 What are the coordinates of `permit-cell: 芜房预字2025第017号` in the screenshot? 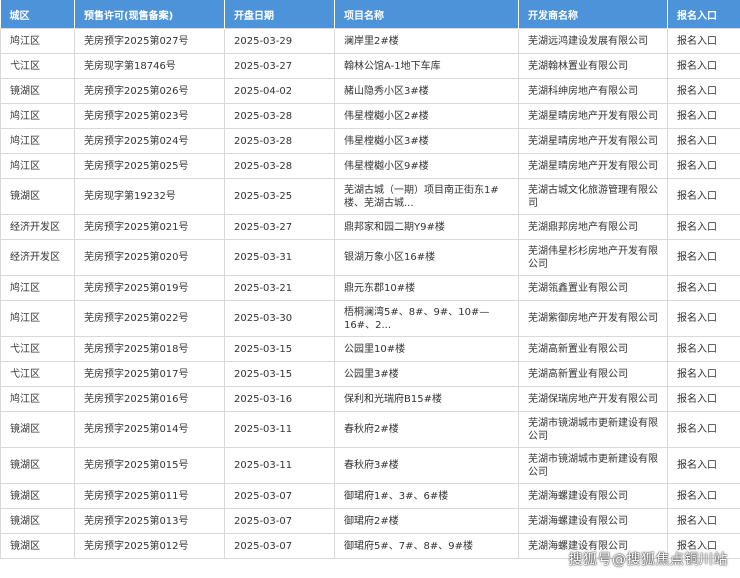 It's located at (149, 374).